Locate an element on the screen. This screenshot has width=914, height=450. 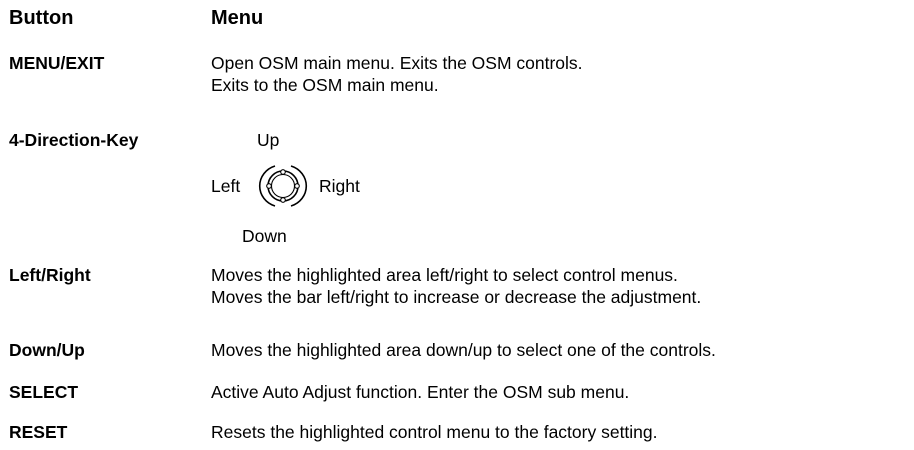
direction-up-label: Up is located at coordinates (268, 140).